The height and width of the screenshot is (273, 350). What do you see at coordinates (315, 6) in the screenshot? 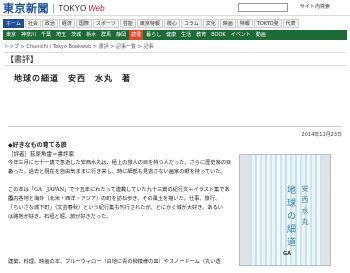
I see `site-search-link: サイト内検索` at bounding box center [315, 6].